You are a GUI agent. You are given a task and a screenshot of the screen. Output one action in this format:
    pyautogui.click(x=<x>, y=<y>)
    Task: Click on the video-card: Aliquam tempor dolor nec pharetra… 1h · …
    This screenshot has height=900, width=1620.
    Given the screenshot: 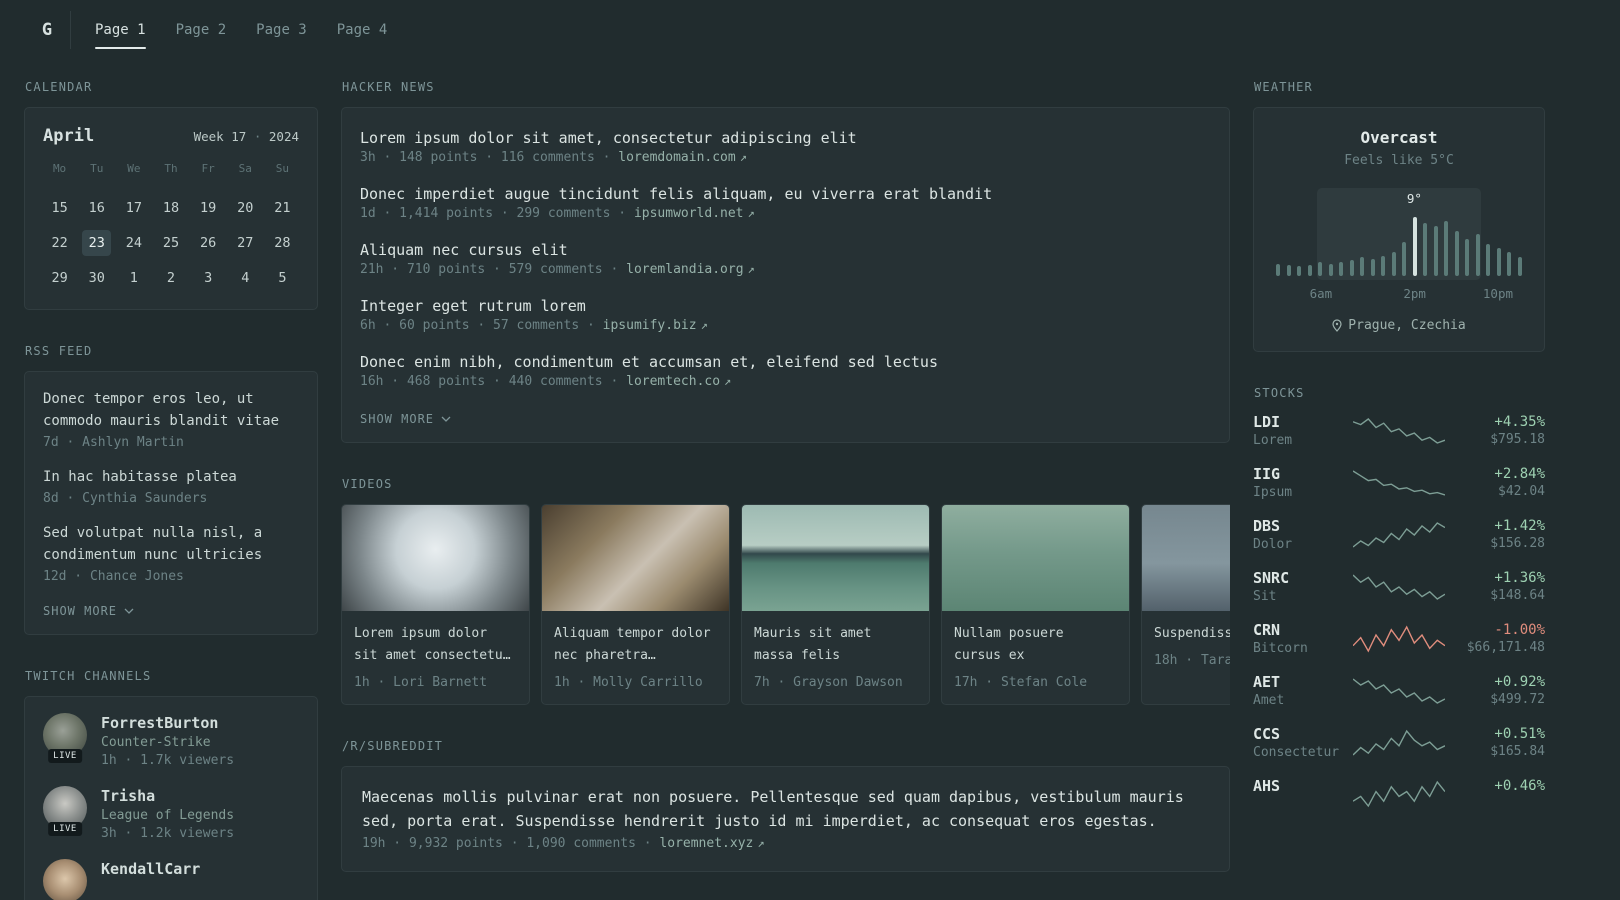 What is the action you would take?
    pyautogui.click(x=635, y=605)
    